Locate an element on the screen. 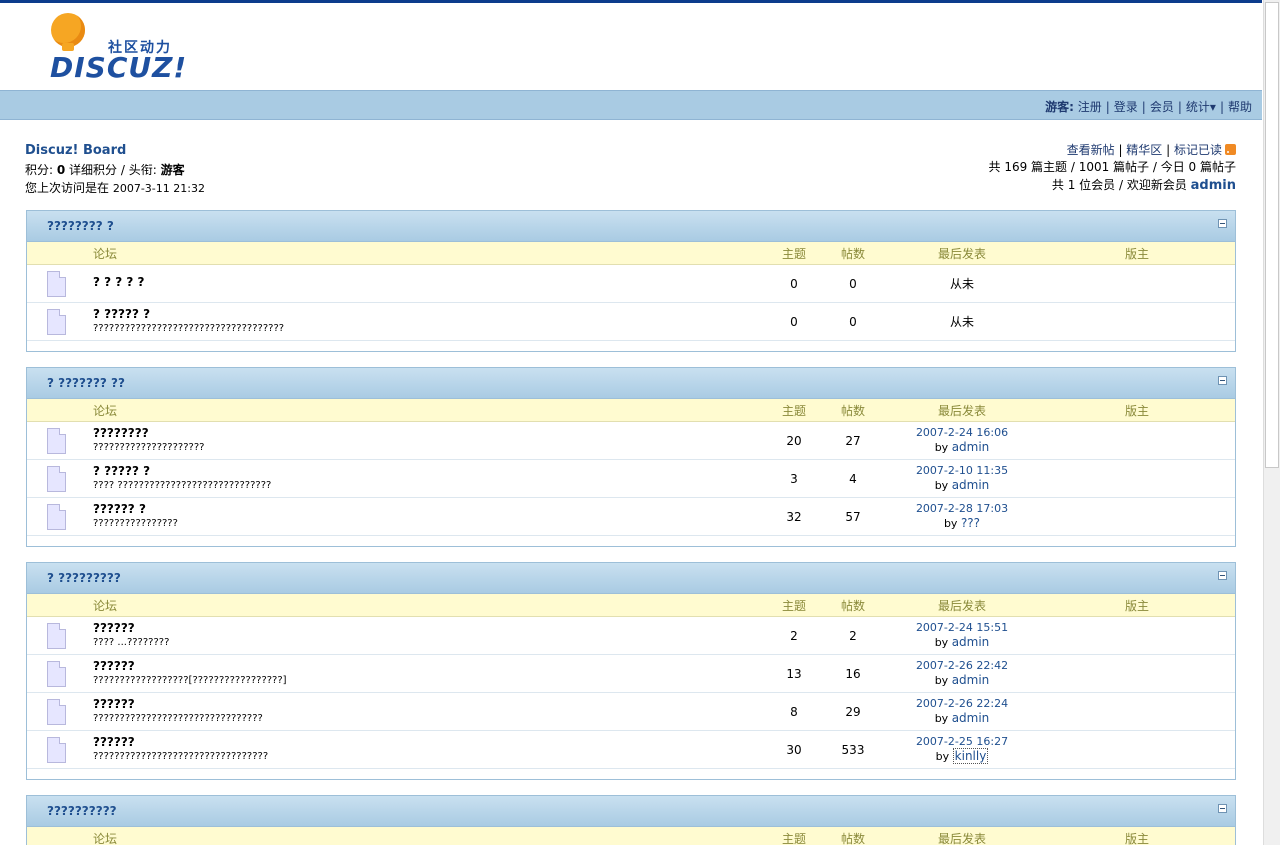 This screenshot has height=845, width=1280. newest-member-link: admin is located at coordinates (1213, 185).